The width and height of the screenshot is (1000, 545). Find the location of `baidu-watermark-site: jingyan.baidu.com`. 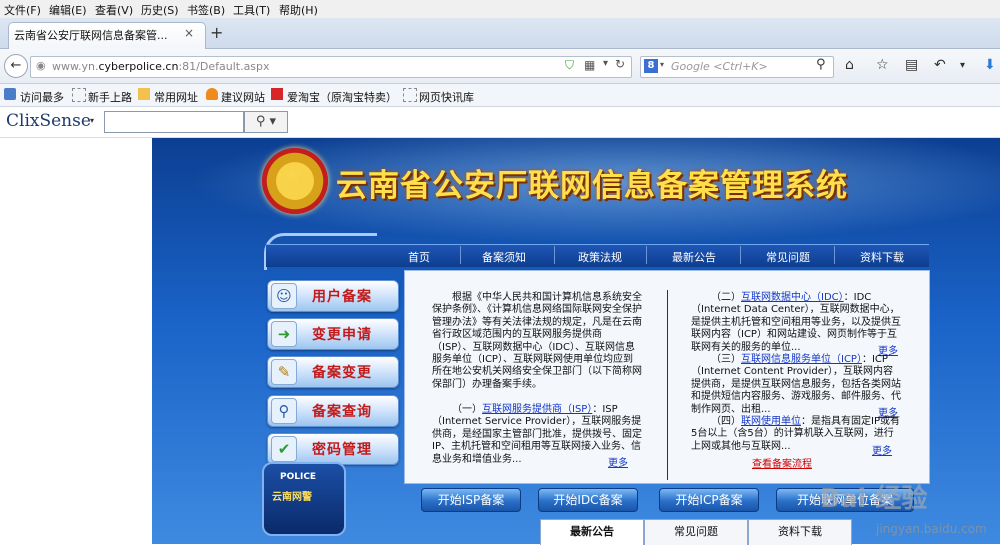

baidu-watermark-site: jingyan.baidu.com is located at coordinates (931, 529).